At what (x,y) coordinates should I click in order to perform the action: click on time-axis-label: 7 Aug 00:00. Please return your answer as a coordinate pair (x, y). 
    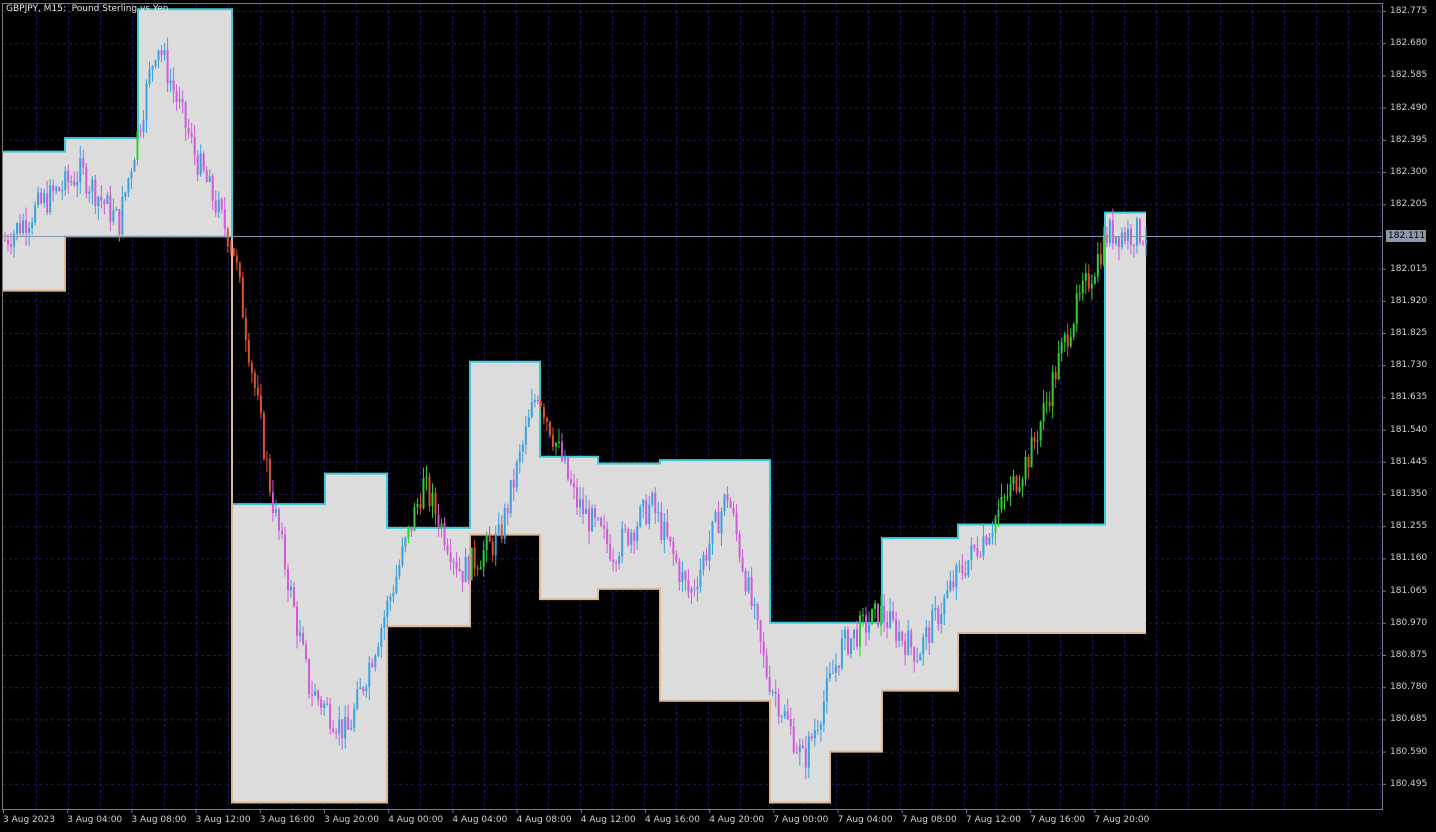
    Looking at the image, I should click on (801, 820).